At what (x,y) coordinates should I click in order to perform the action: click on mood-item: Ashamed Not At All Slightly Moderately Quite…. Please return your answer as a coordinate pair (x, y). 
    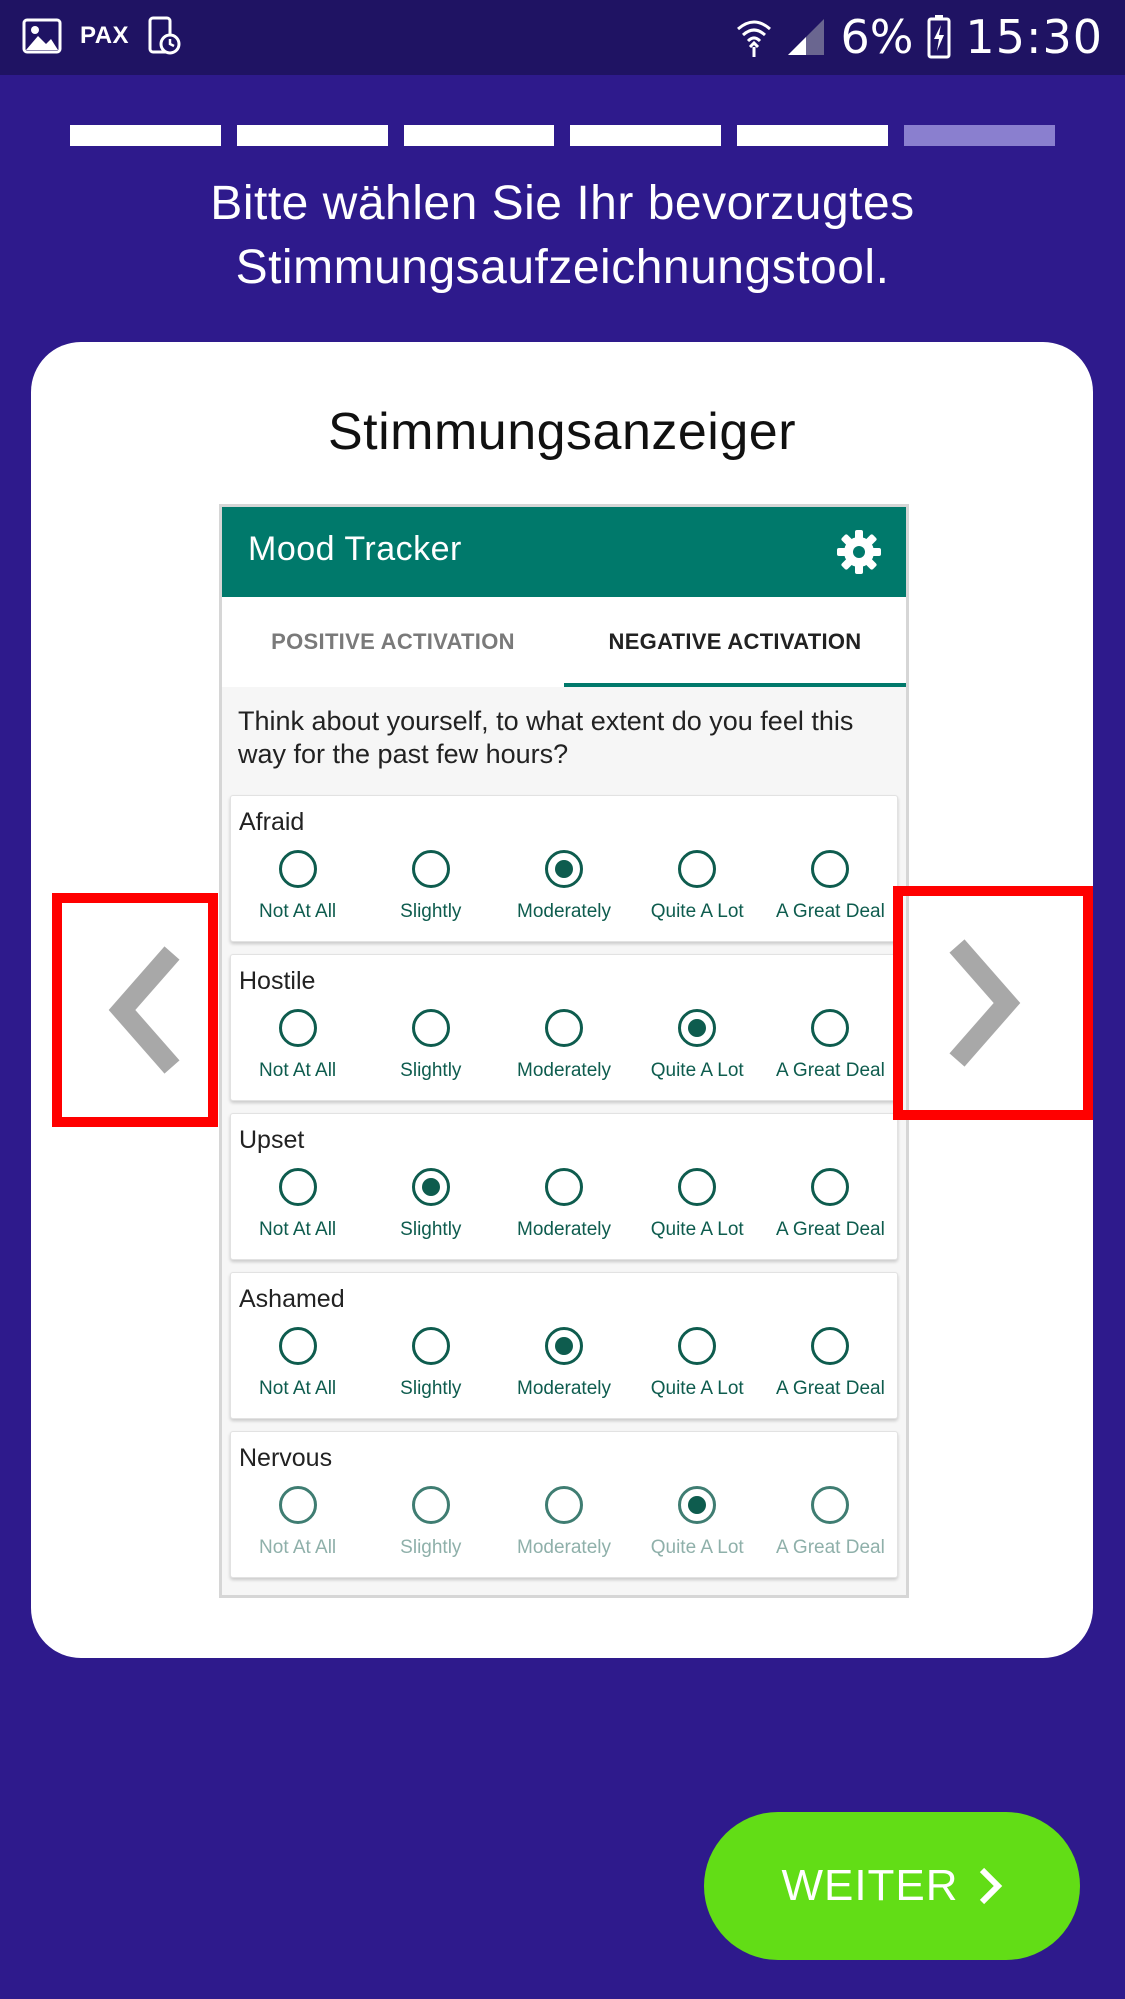
    Looking at the image, I should click on (564, 1345).